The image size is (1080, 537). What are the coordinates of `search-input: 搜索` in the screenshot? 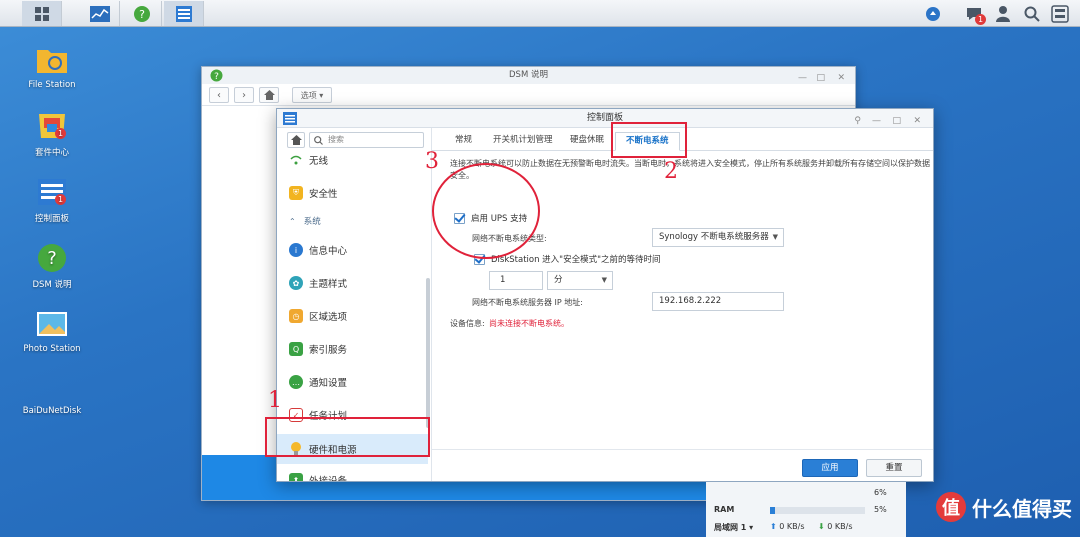 It's located at (366, 140).